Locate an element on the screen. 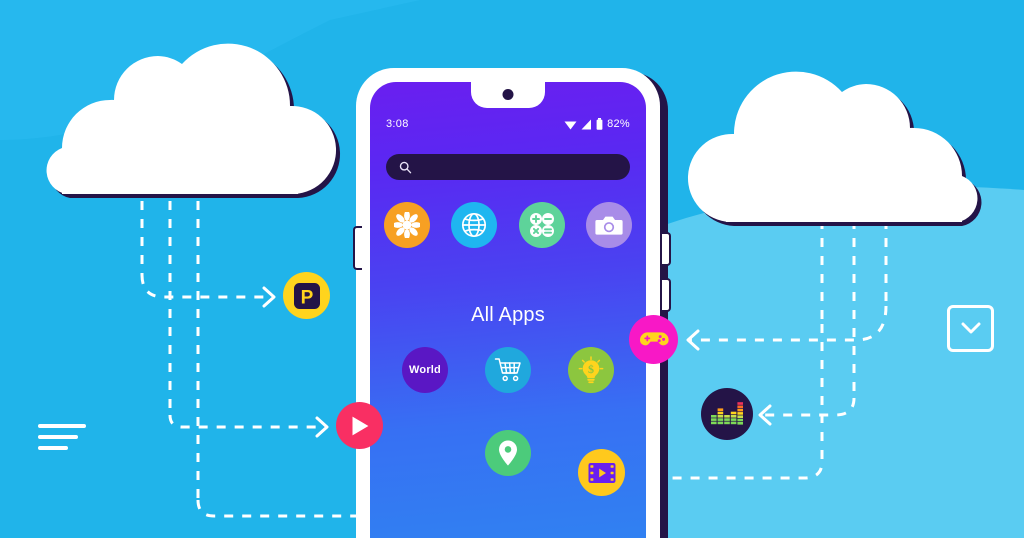 Image resolution: width=1024 pixels, height=538 pixels. money-bulb-icon: $ is located at coordinates (591, 370).